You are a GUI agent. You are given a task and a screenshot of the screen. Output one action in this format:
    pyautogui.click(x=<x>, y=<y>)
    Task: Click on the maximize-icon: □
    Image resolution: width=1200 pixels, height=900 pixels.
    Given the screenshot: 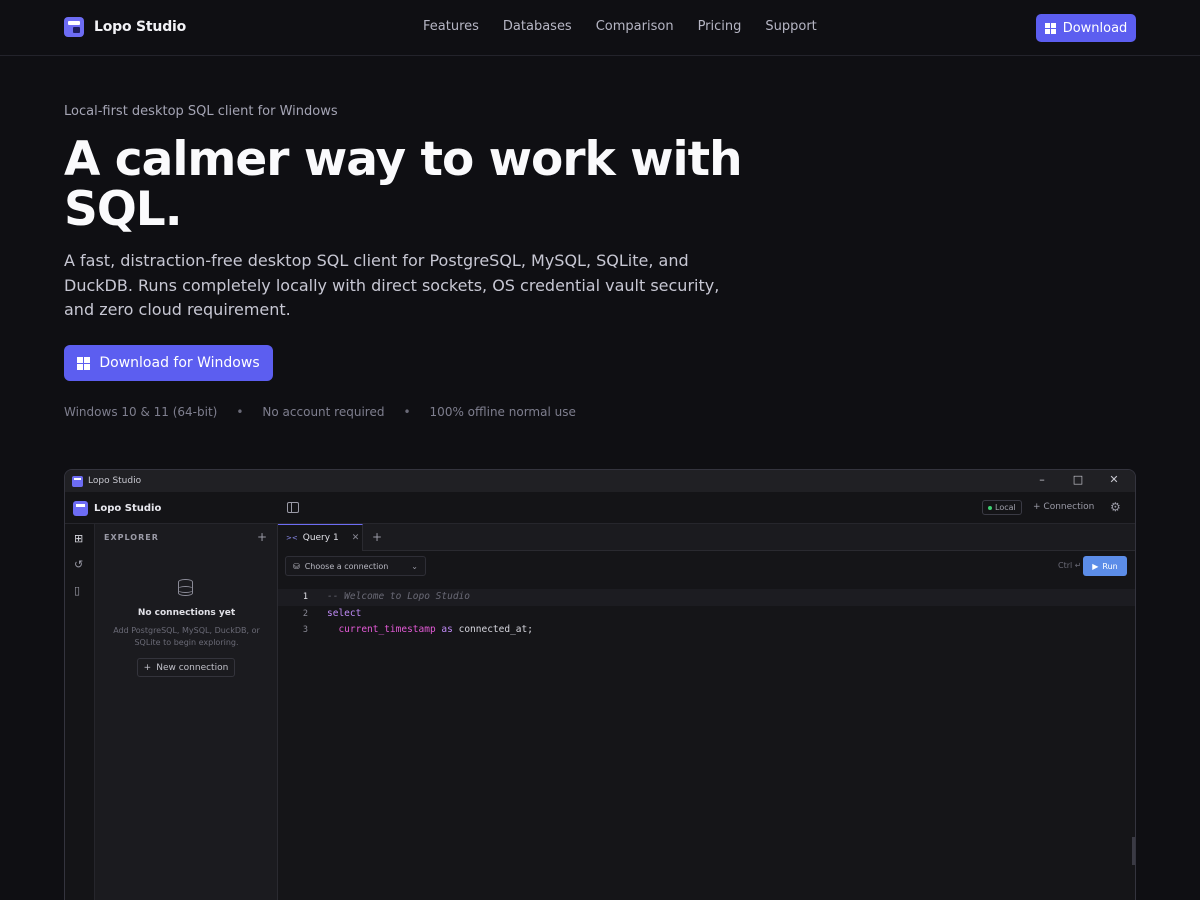 What is the action you would take?
    pyautogui.click(x=1078, y=479)
    